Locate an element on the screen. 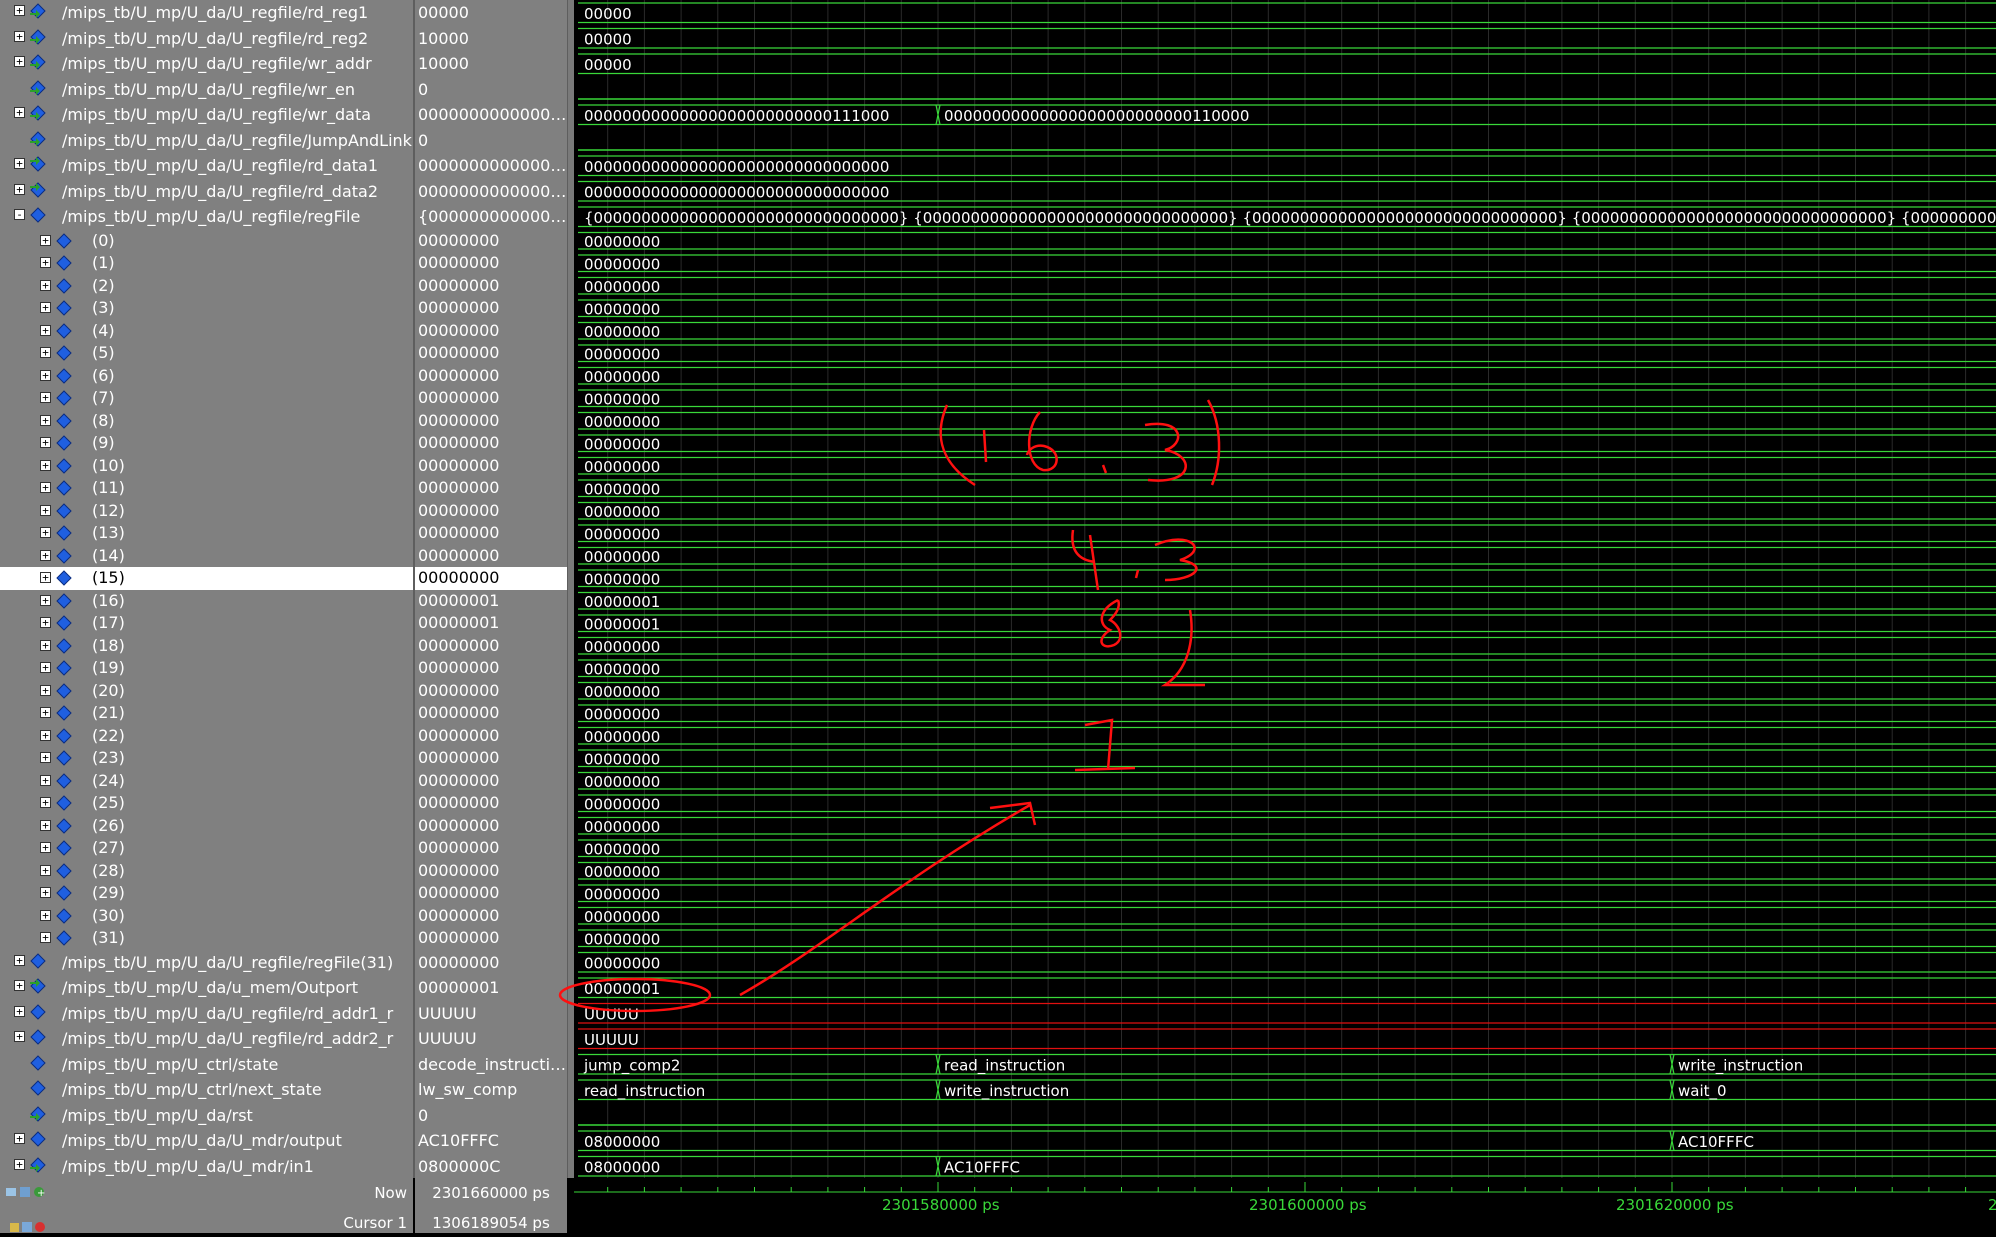 The width and height of the screenshot is (1996, 1237). signal-row: + /mips_tb/U_mp/U_da/u_mem/Outport is located at coordinates (206, 988).